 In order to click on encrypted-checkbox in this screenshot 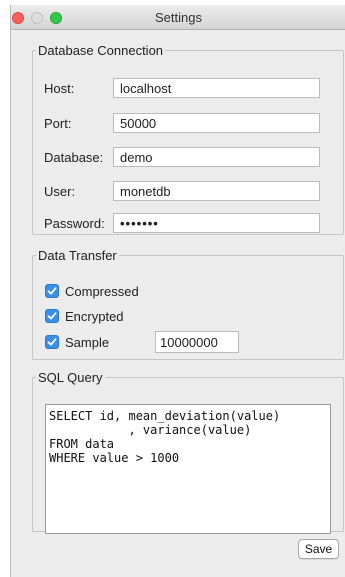, I will do `click(52, 316)`.